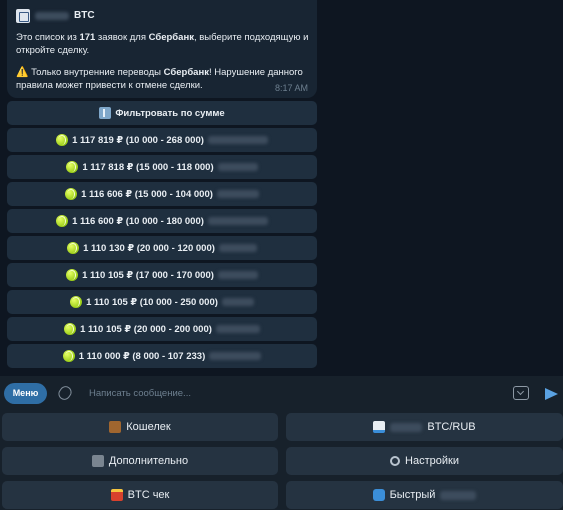 The height and width of the screenshot is (510, 563). I want to click on order-label: 1 116 606 ₽ (15 000 - 104 000), so click(147, 194).